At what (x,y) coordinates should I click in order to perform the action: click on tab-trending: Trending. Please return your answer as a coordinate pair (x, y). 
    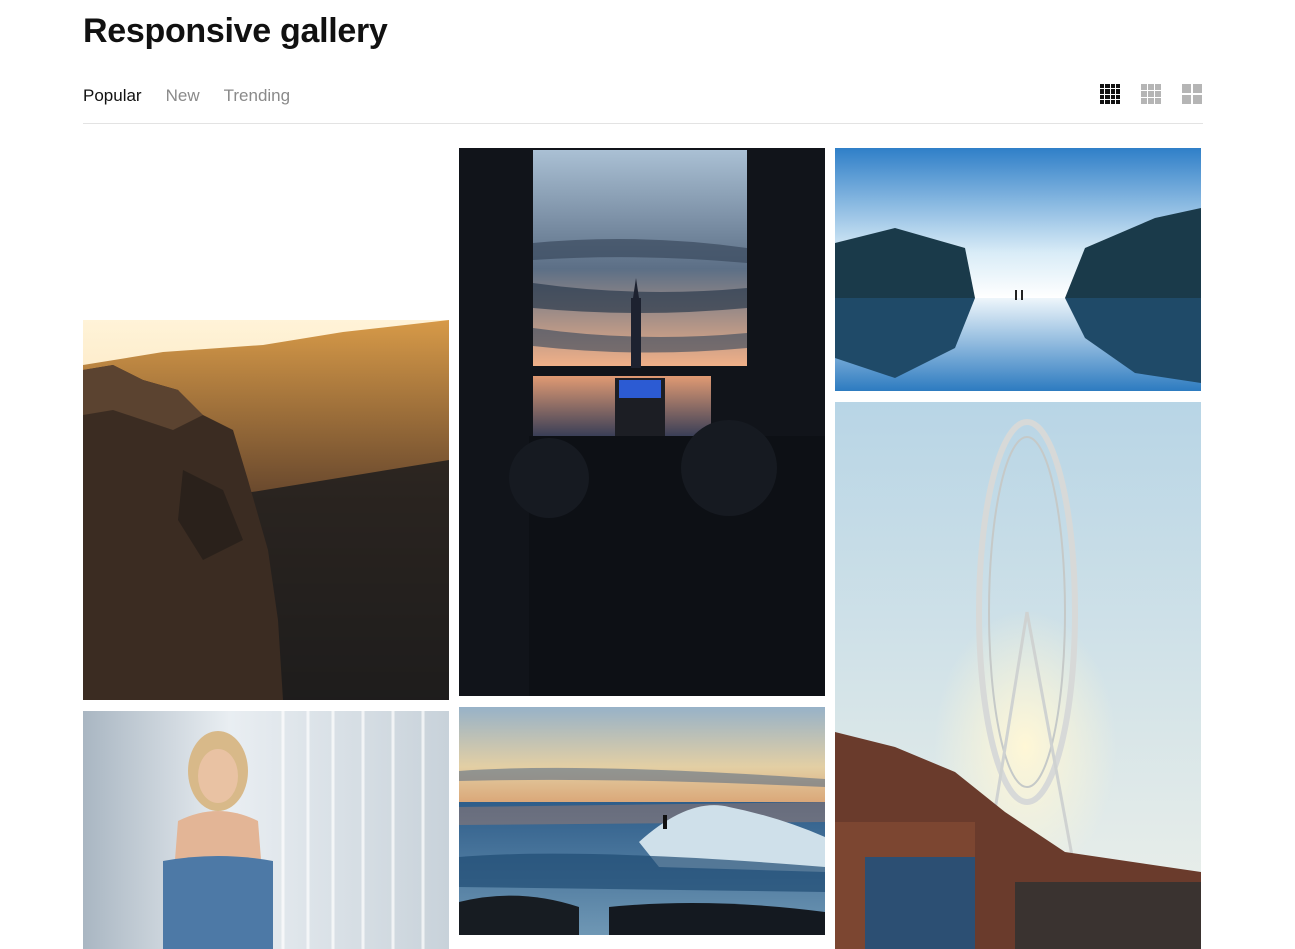
    Looking at the image, I should click on (257, 96).